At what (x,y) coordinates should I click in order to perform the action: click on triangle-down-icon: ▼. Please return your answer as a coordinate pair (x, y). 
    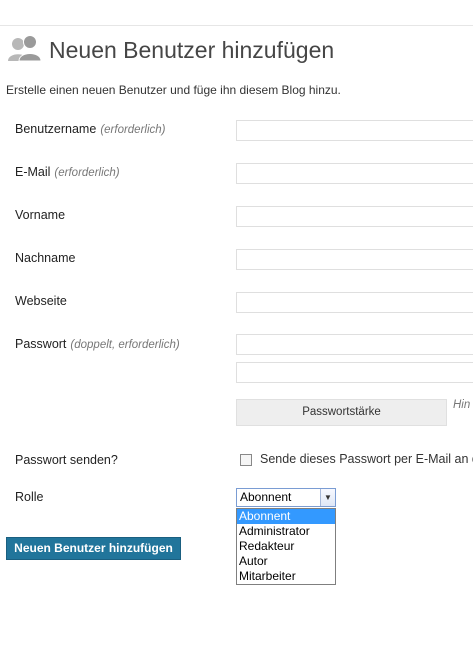
    Looking at the image, I should click on (327, 497).